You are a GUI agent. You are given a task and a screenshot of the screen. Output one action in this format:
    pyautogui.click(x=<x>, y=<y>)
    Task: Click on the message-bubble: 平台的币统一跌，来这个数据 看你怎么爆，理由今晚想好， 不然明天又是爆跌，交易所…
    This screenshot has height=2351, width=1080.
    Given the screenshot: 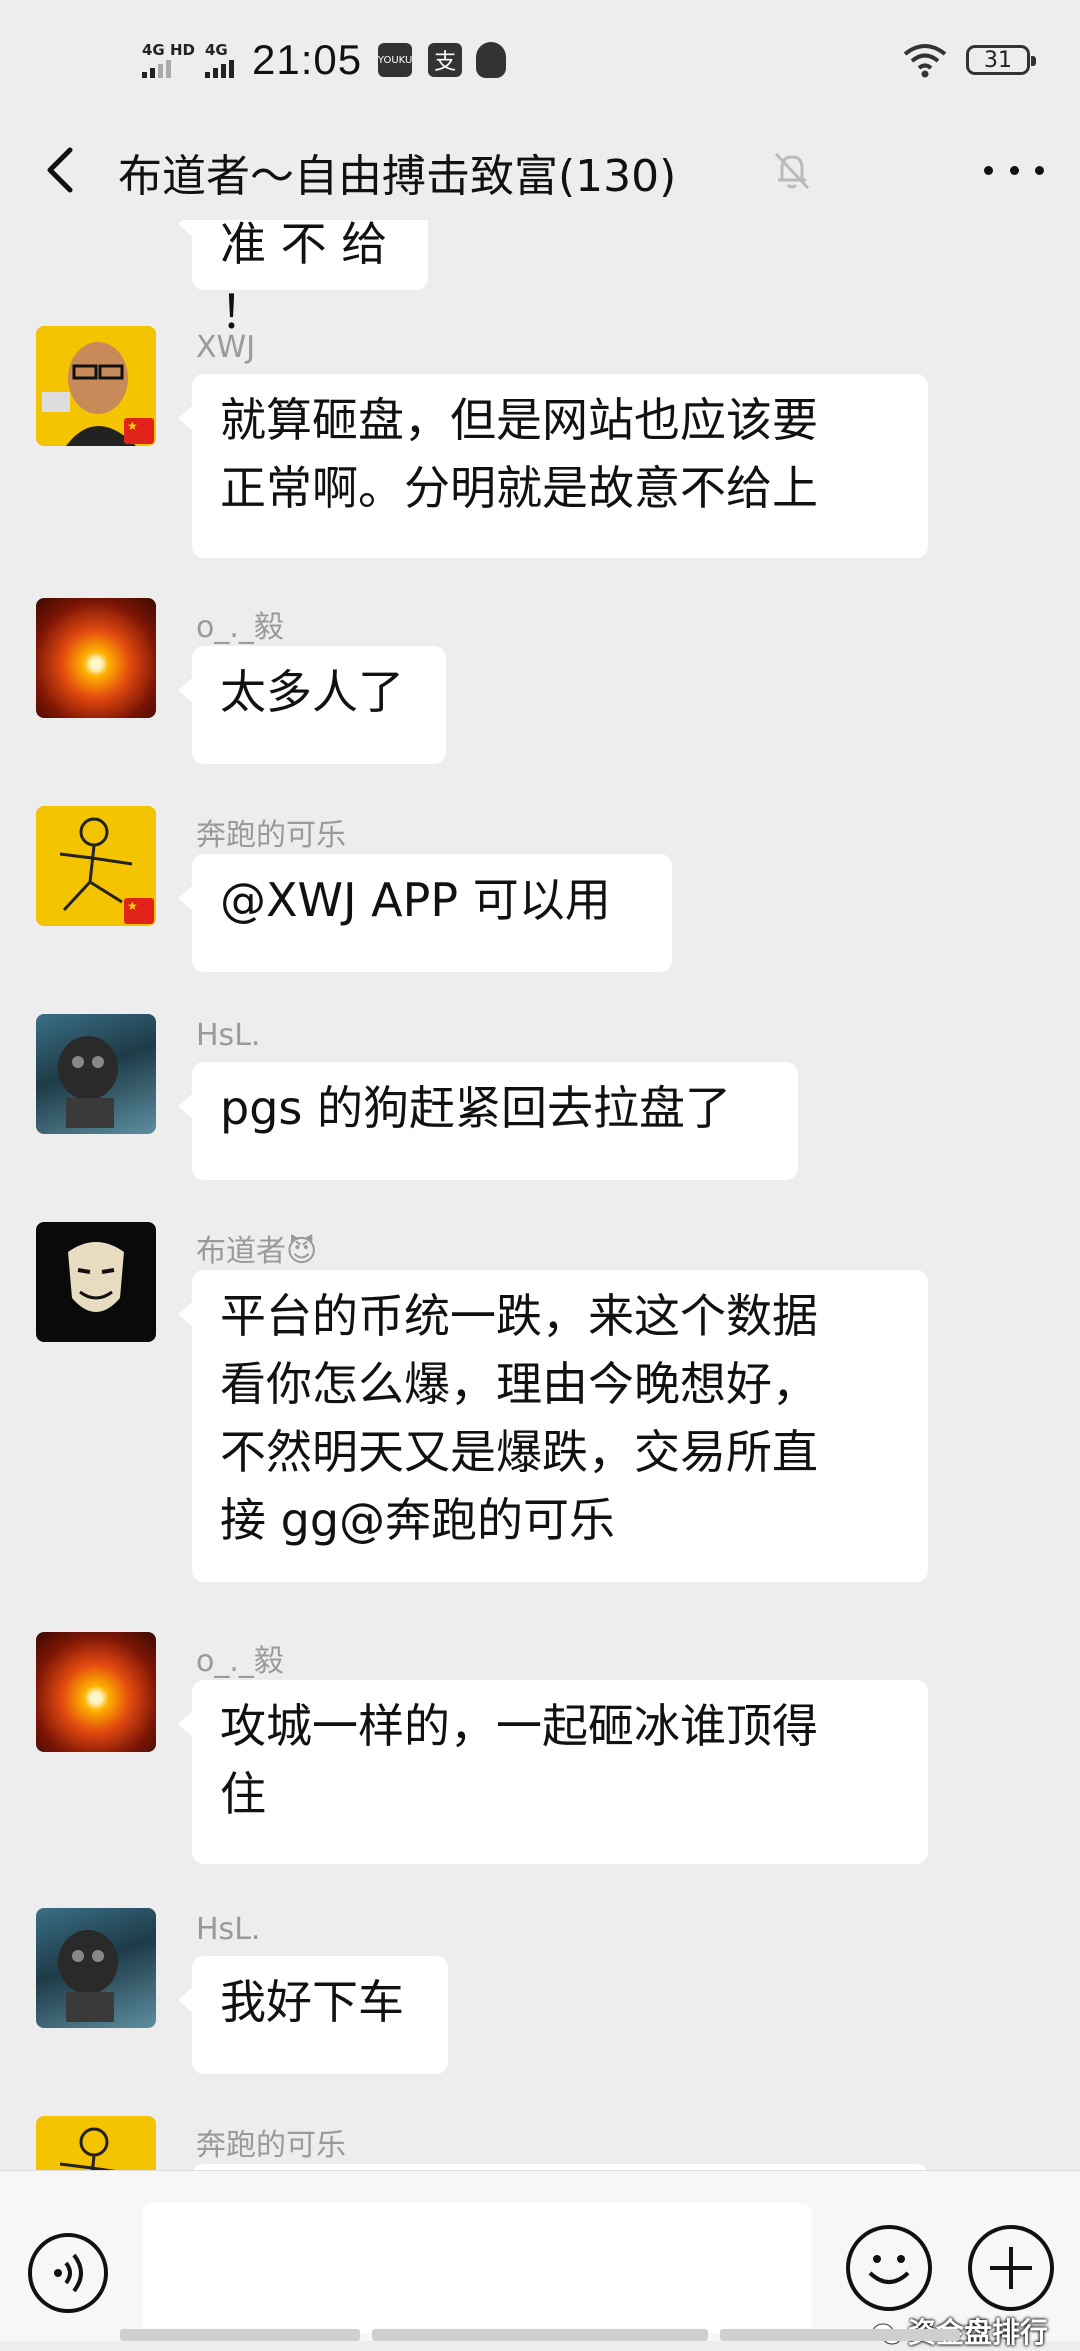 What is the action you would take?
    pyautogui.click(x=553, y=1426)
    